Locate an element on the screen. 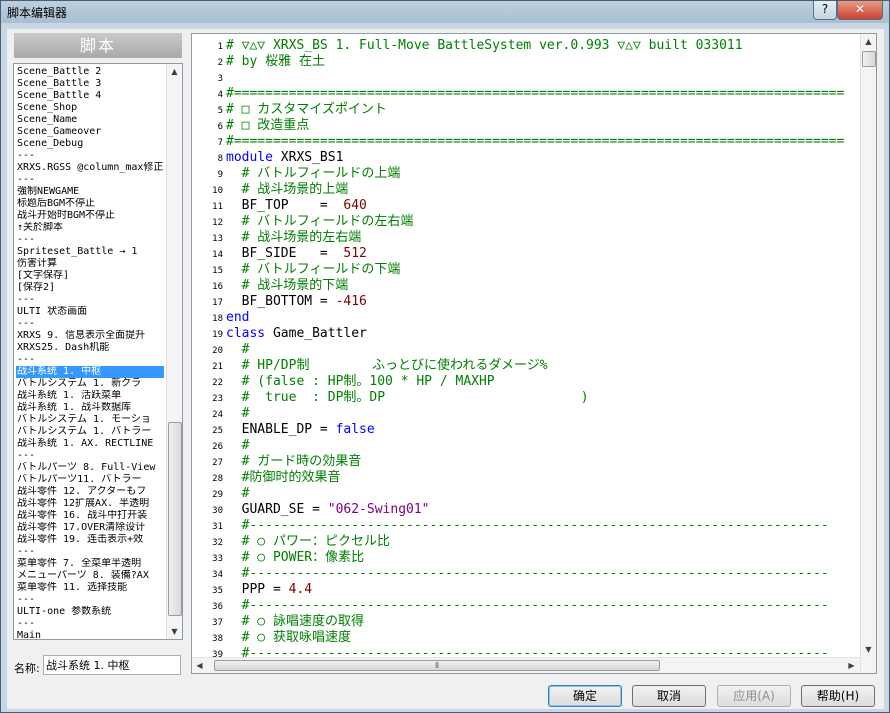 The image size is (890, 713). line-number: 30 is located at coordinates (217, 511).